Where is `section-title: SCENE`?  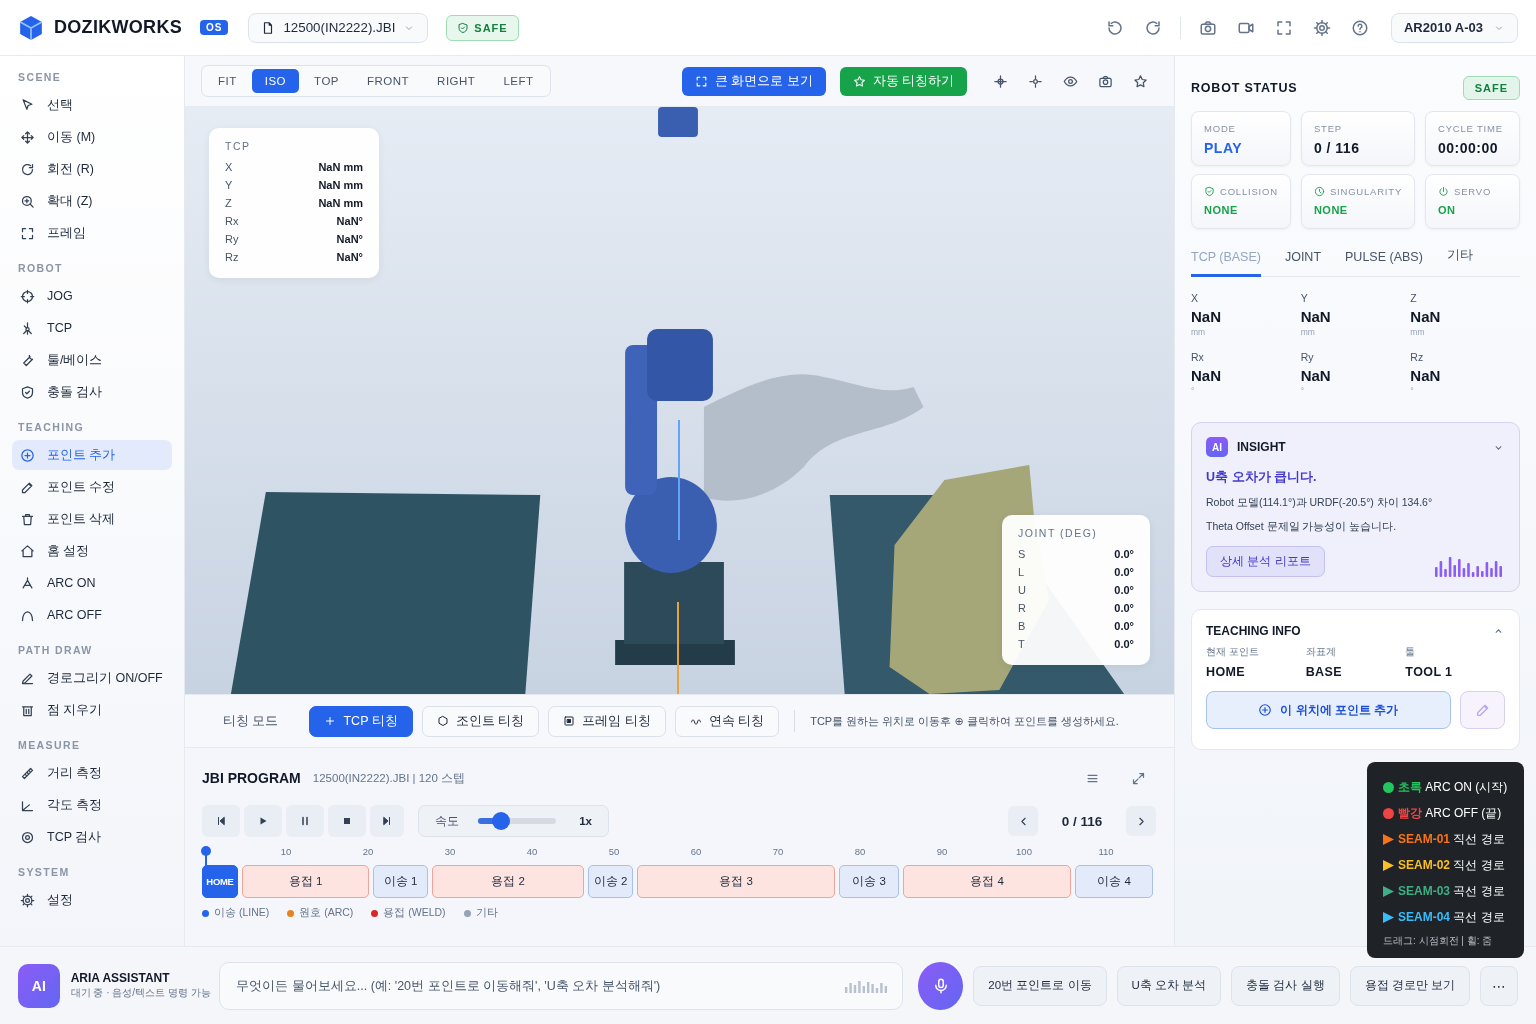 section-title: SCENE is located at coordinates (40, 77).